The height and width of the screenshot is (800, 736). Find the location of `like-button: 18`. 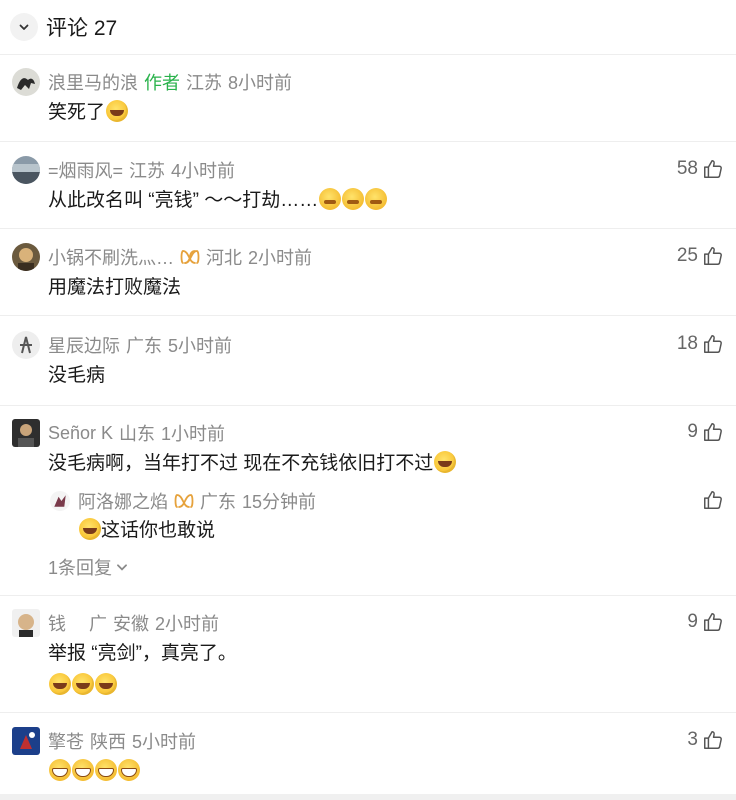

like-button: 18 is located at coordinates (700, 344).